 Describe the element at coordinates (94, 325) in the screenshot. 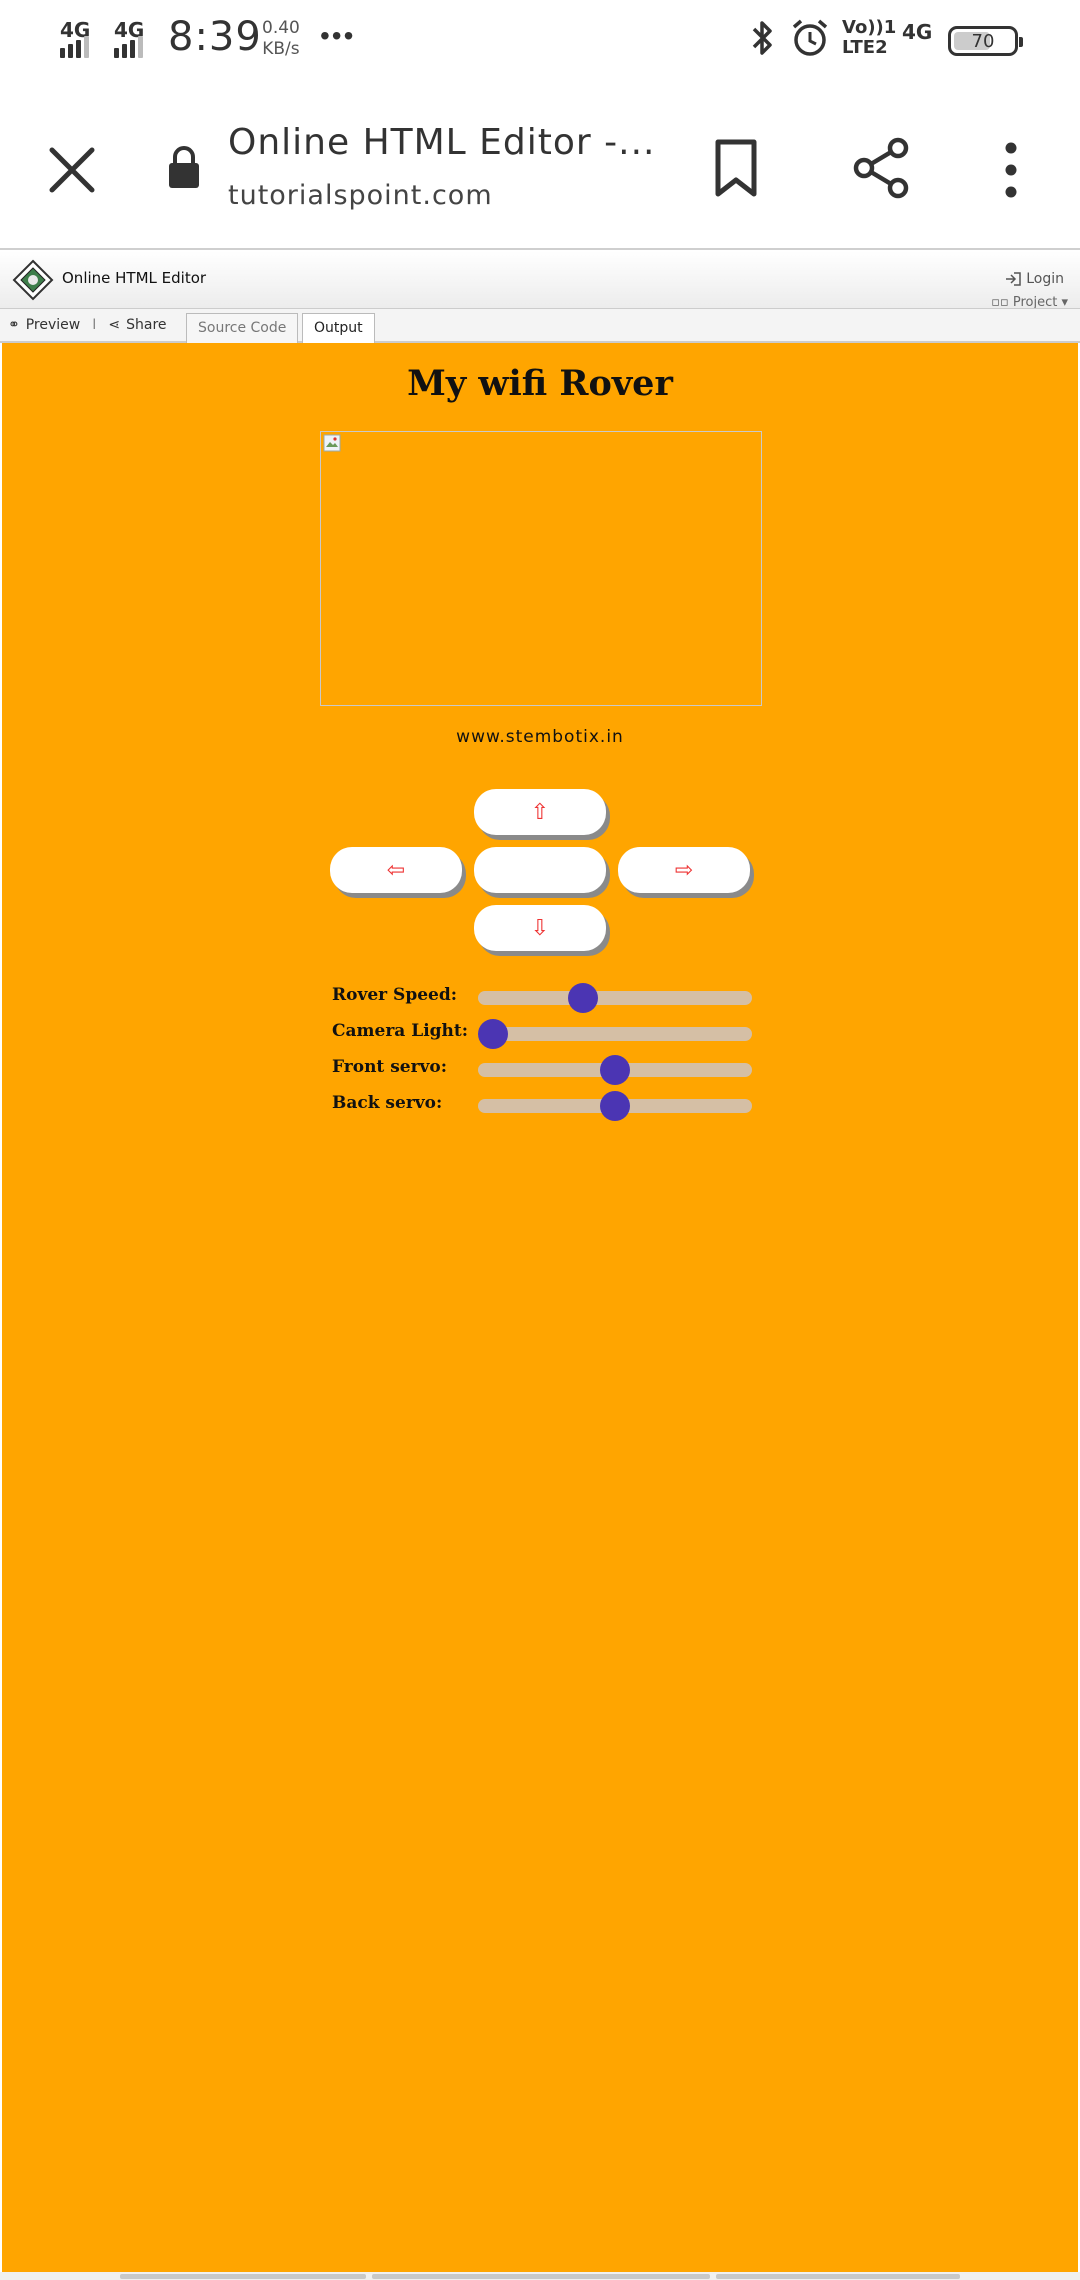

I see `divider: I` at that location.